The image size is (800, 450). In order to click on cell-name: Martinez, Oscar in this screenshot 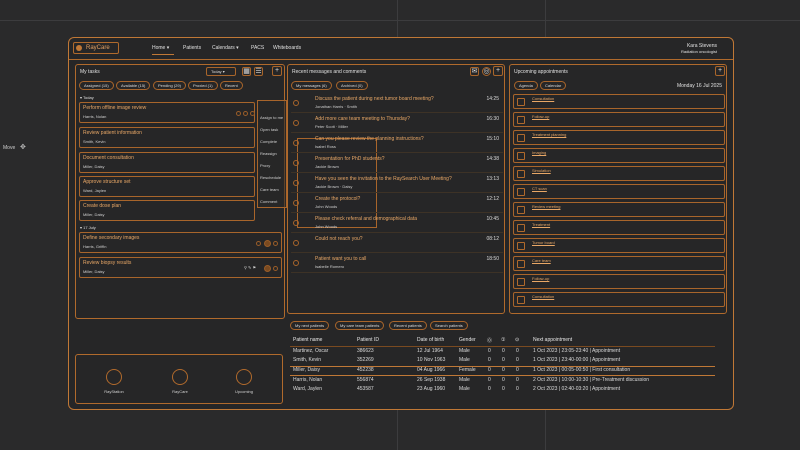, I will do `click(311, 351)`.